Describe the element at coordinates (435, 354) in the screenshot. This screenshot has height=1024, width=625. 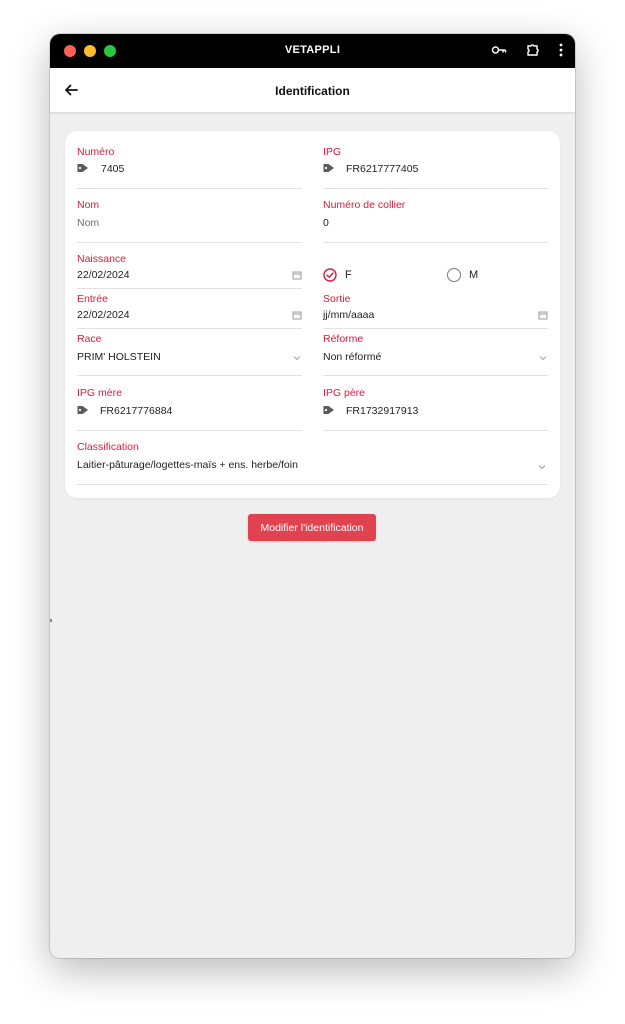
I see `reforme-select: Réforme Non réformé` at that location.